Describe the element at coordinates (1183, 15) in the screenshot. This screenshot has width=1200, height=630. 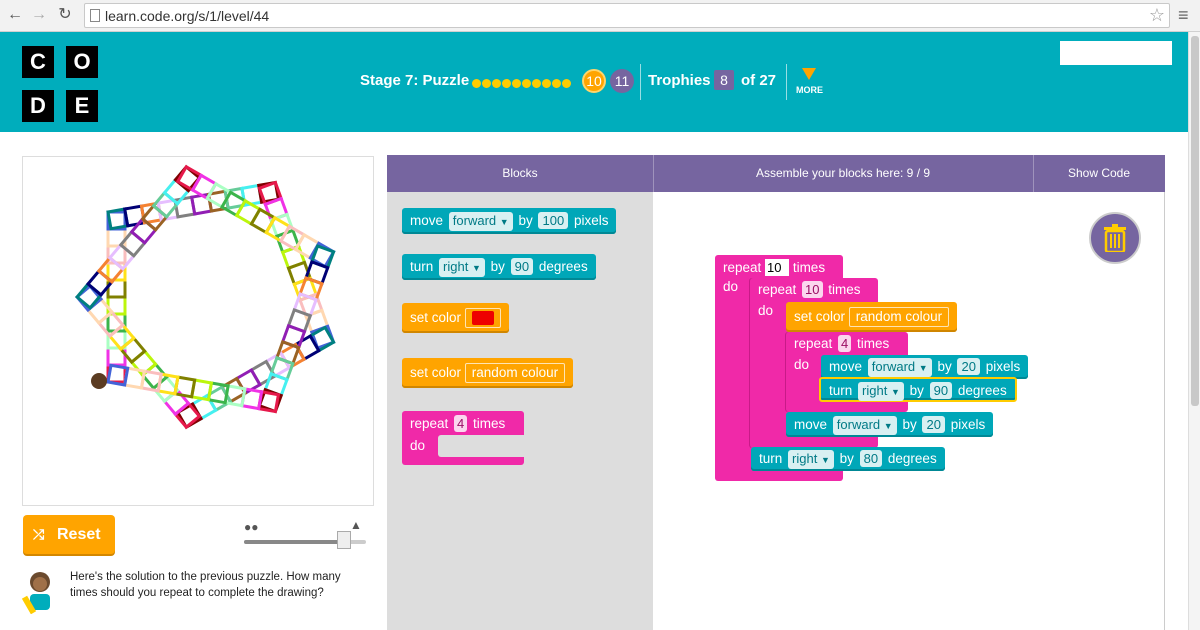
I see `browser-menu-icon: ≡` at that location.